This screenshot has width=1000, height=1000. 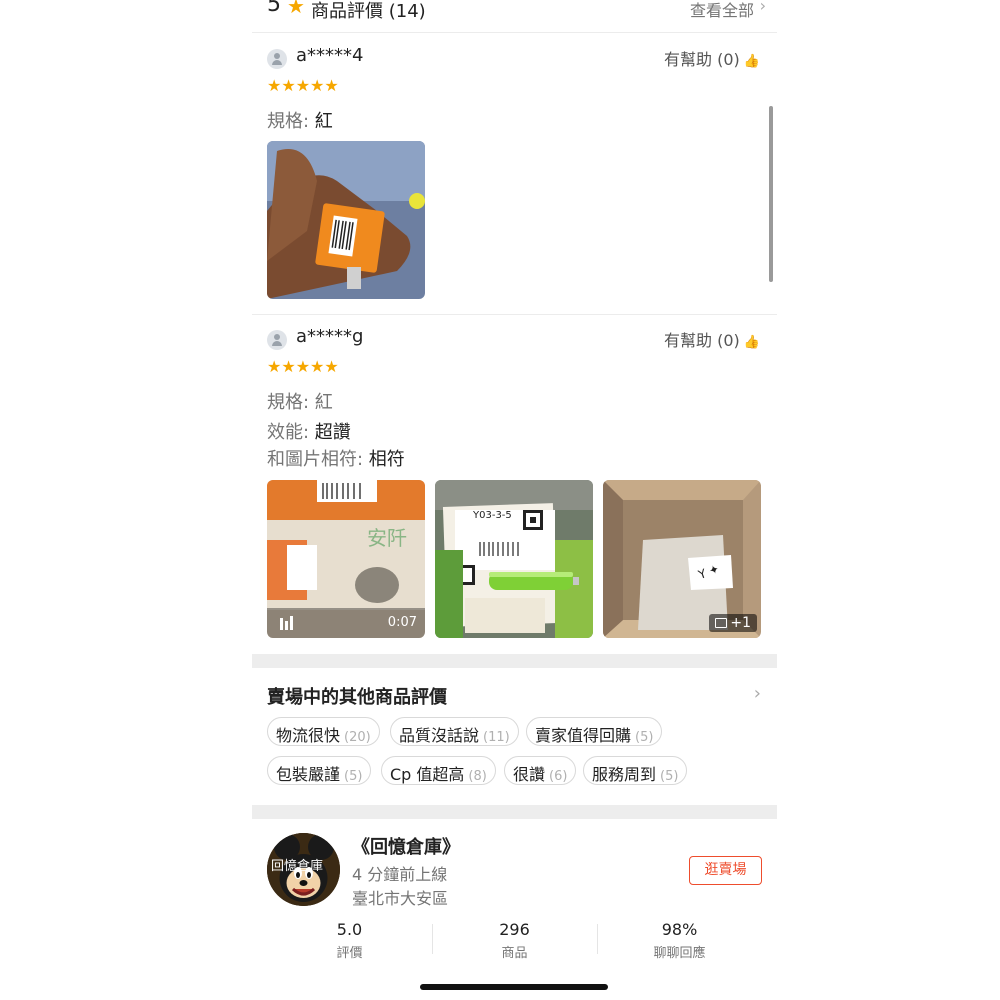 I want to click on stat-value: 296, so click(x=514, y=929).